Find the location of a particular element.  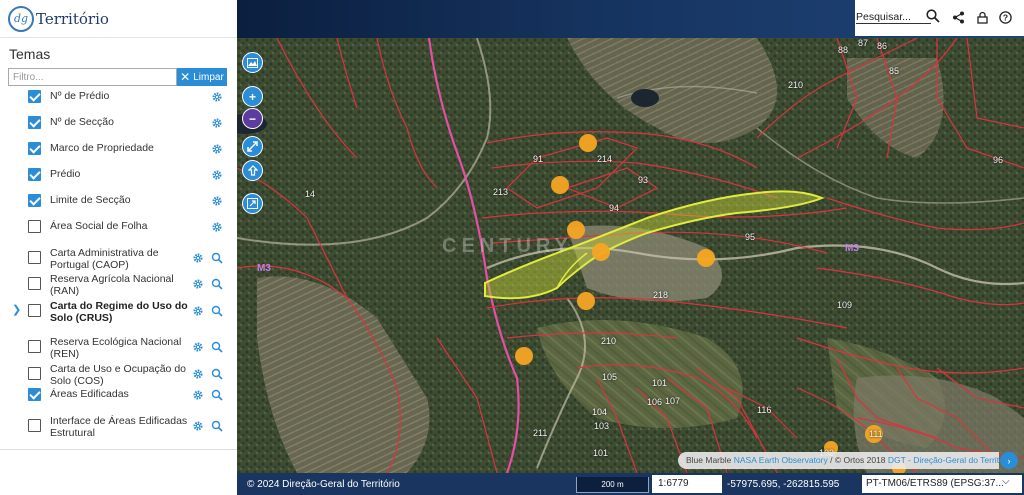

layer-item: Carta Administrativa de Portugal (CAOP) is located at coordinates (118, 255).